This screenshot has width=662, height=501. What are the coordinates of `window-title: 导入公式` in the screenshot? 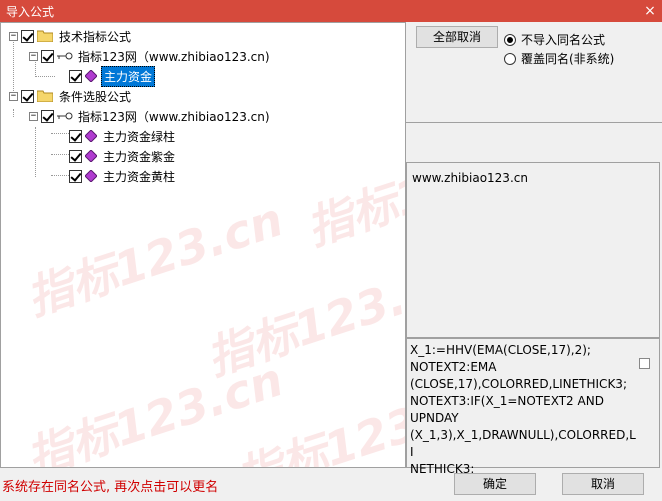 It's located at (30, 11).